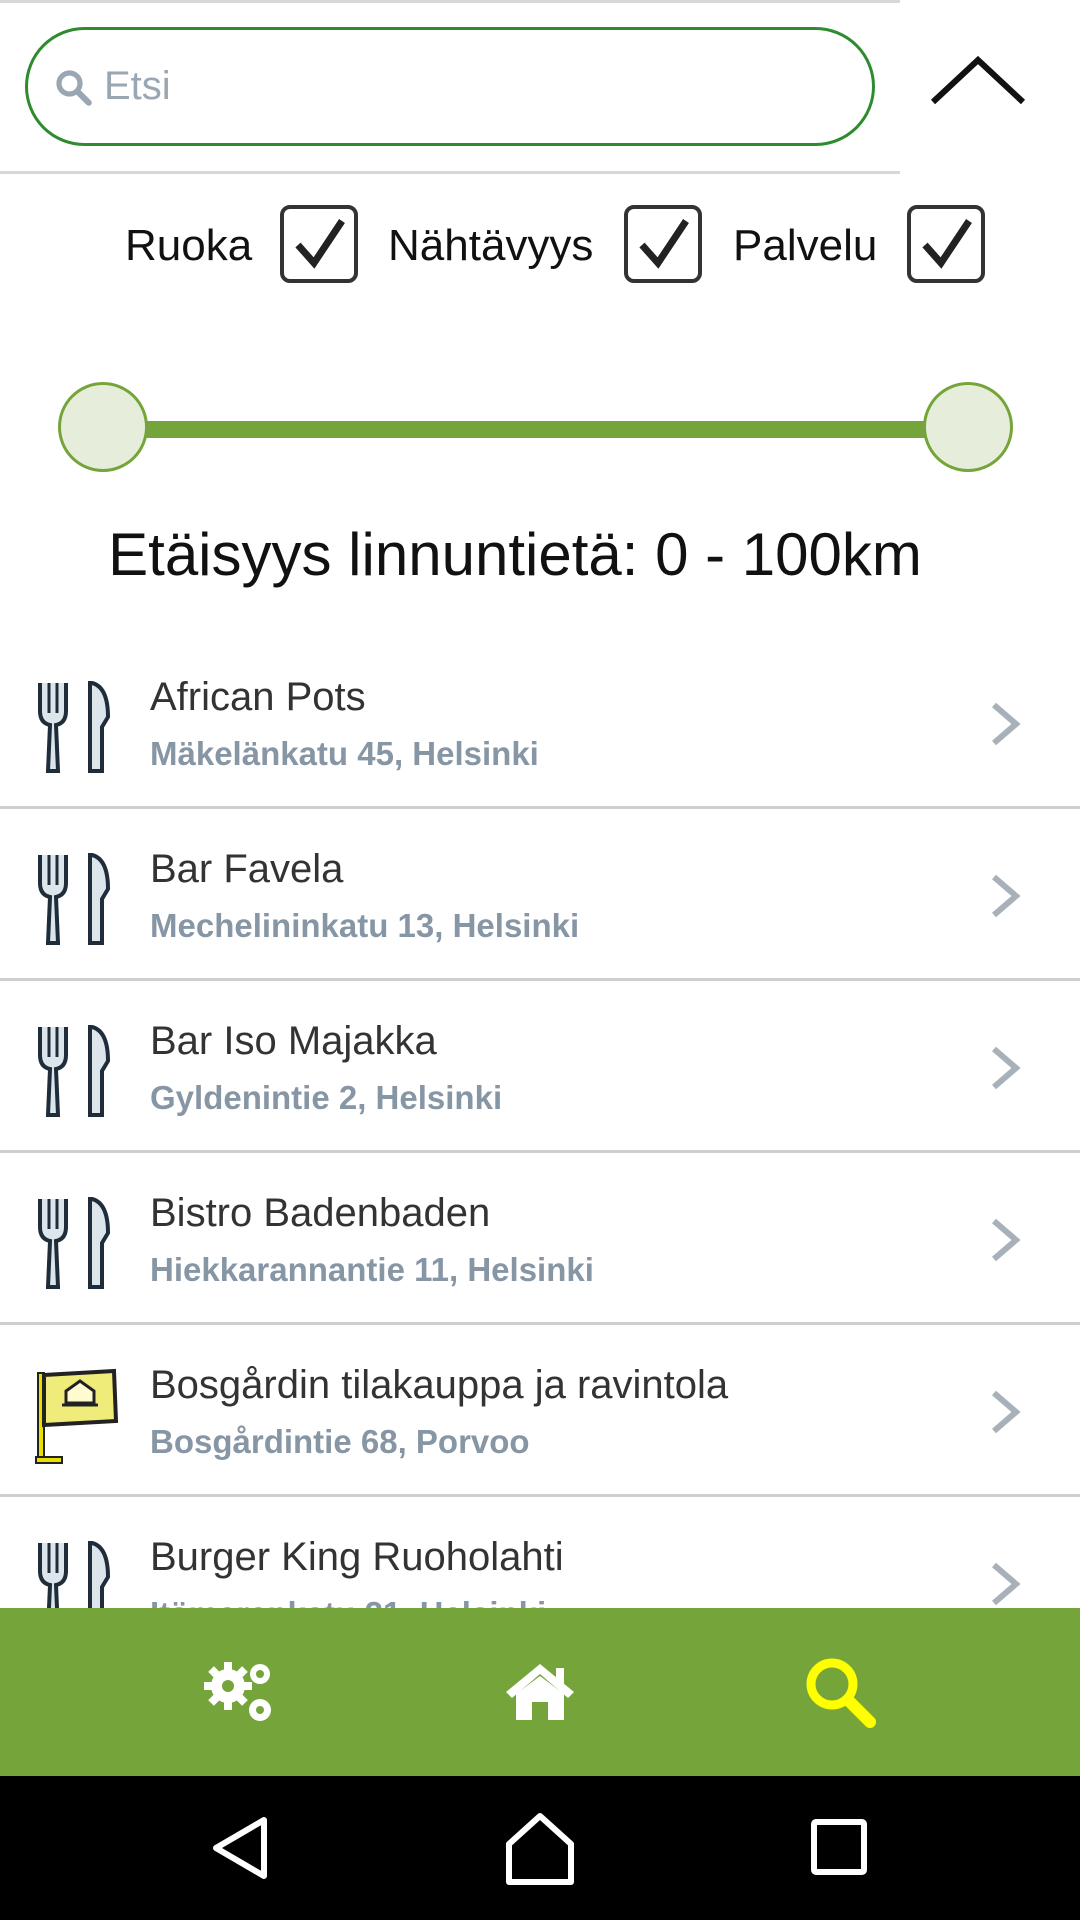 This screenshot has height=1920, width=1080. I want to click on home-icon, so click(540, 1692).